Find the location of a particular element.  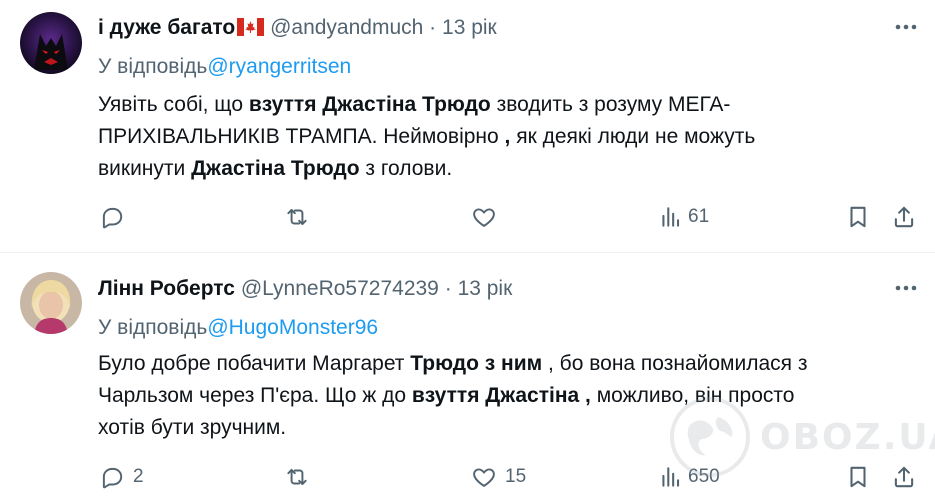

reply-to-link: @ryangerritsen is located at coordinates (279, 66).